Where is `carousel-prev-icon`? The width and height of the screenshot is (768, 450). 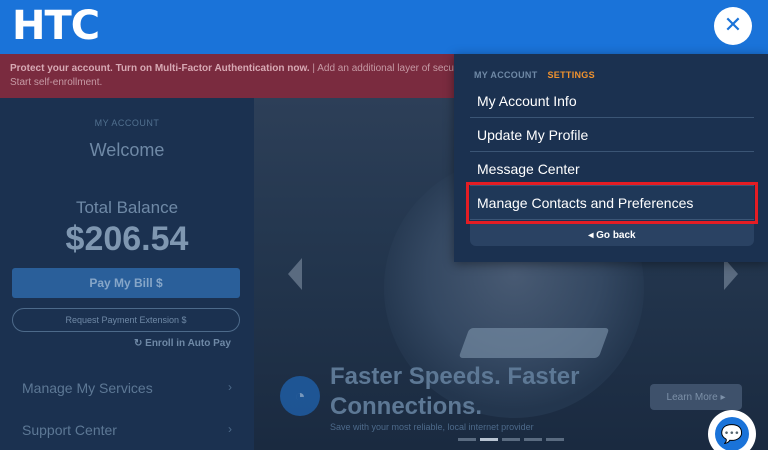
carousel-prev-icon is located at coordinates (295, 274).